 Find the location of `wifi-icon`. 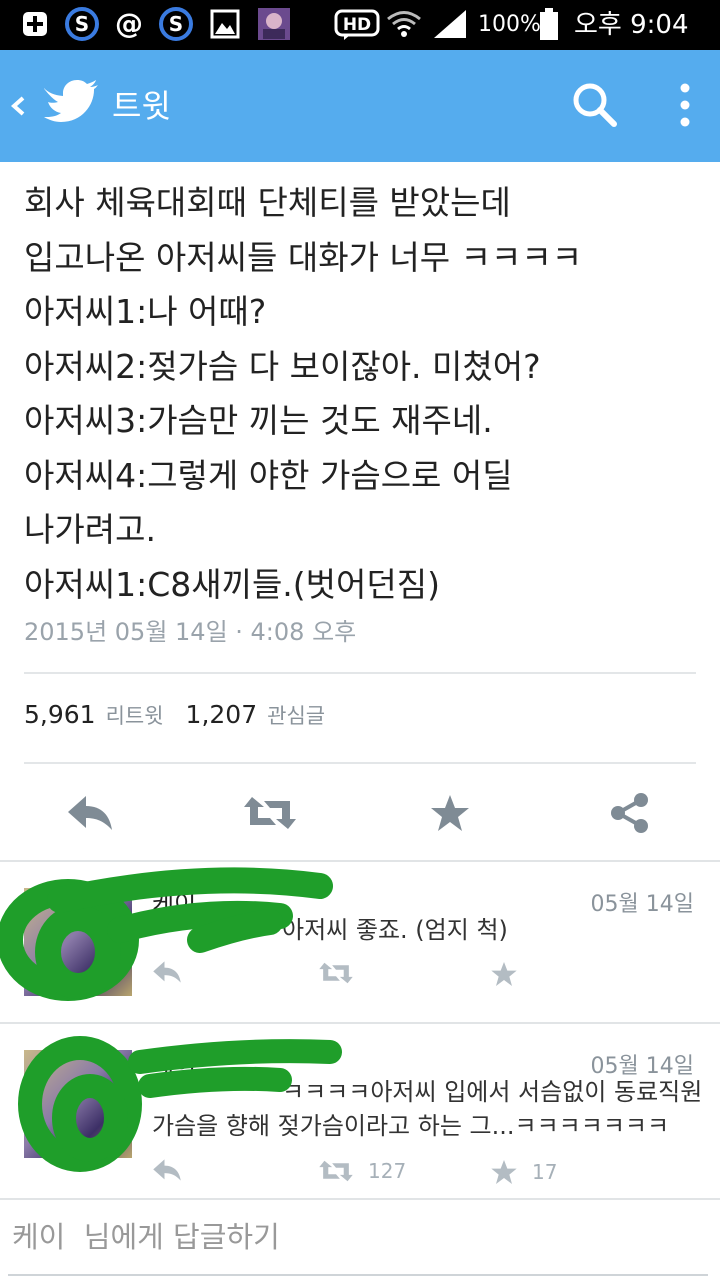

wifi-icon is located at coordinates (404, 24).